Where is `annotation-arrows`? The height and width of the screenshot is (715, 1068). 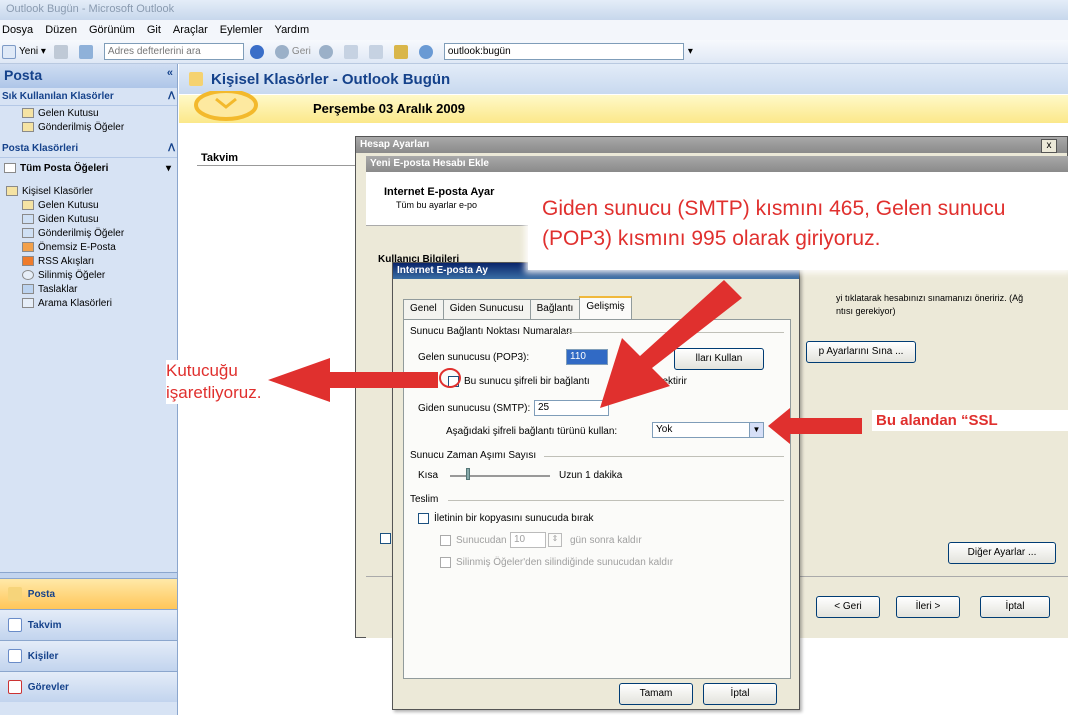 annotation-arrows is located at coordinates (565, 362).